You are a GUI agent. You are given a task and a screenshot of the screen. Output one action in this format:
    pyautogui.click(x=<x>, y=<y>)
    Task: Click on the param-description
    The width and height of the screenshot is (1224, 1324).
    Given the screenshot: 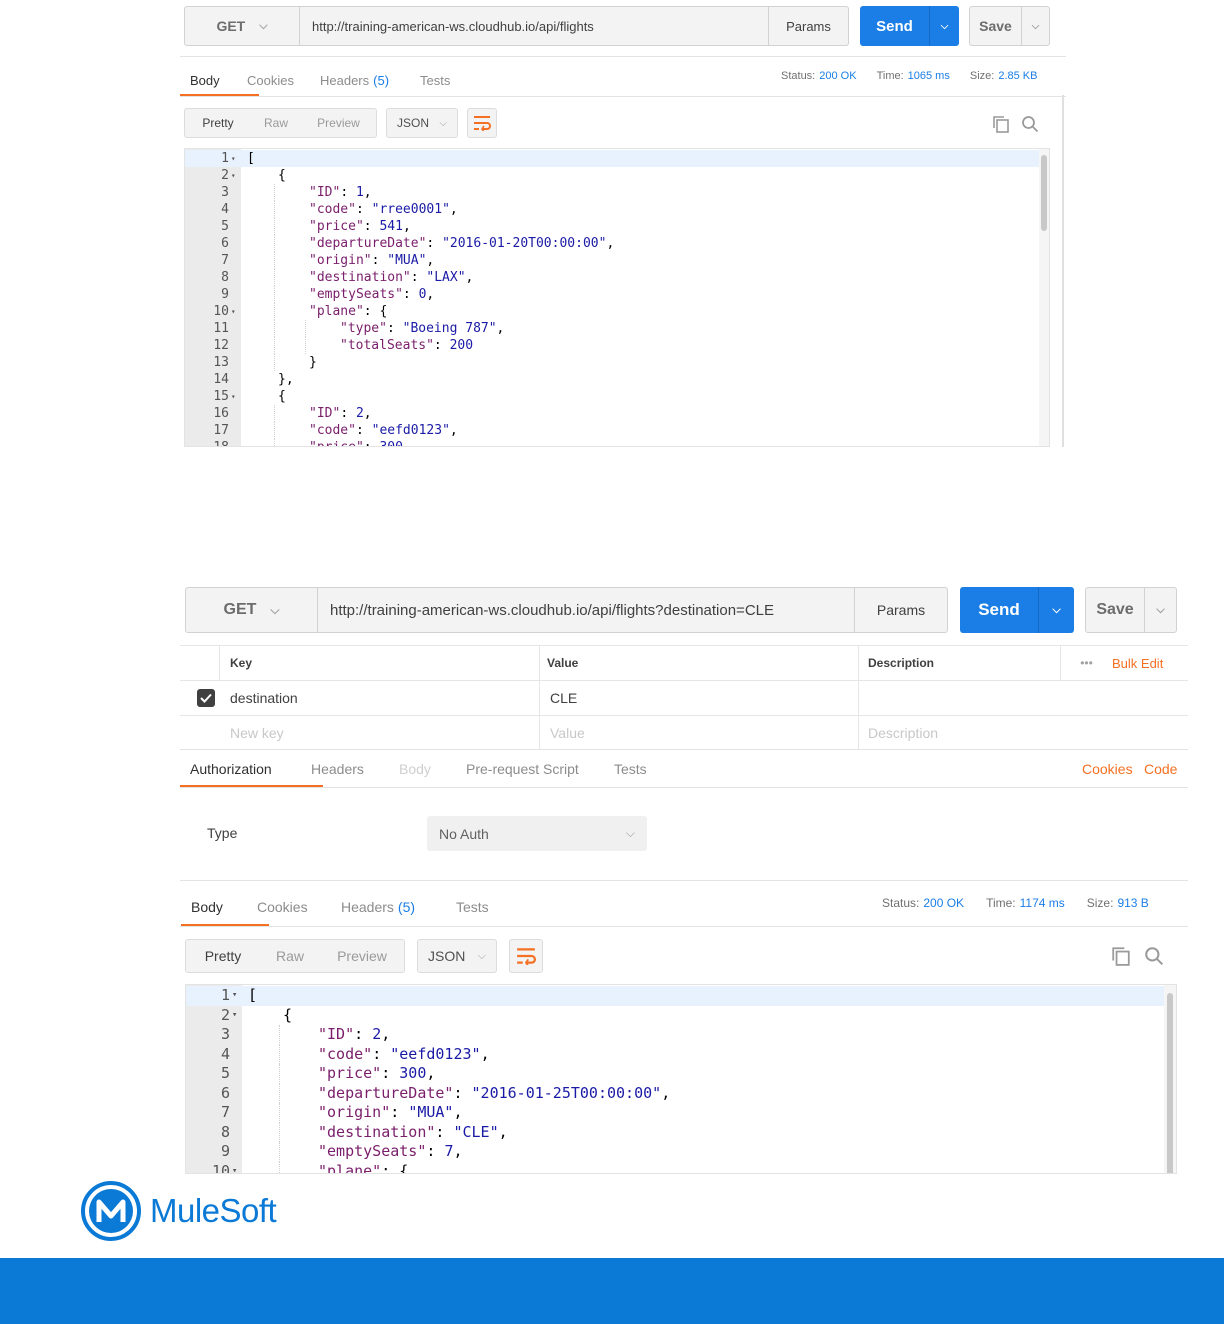 What is the action you would take?
    pyautogui.click(x=1023, y=698)
    